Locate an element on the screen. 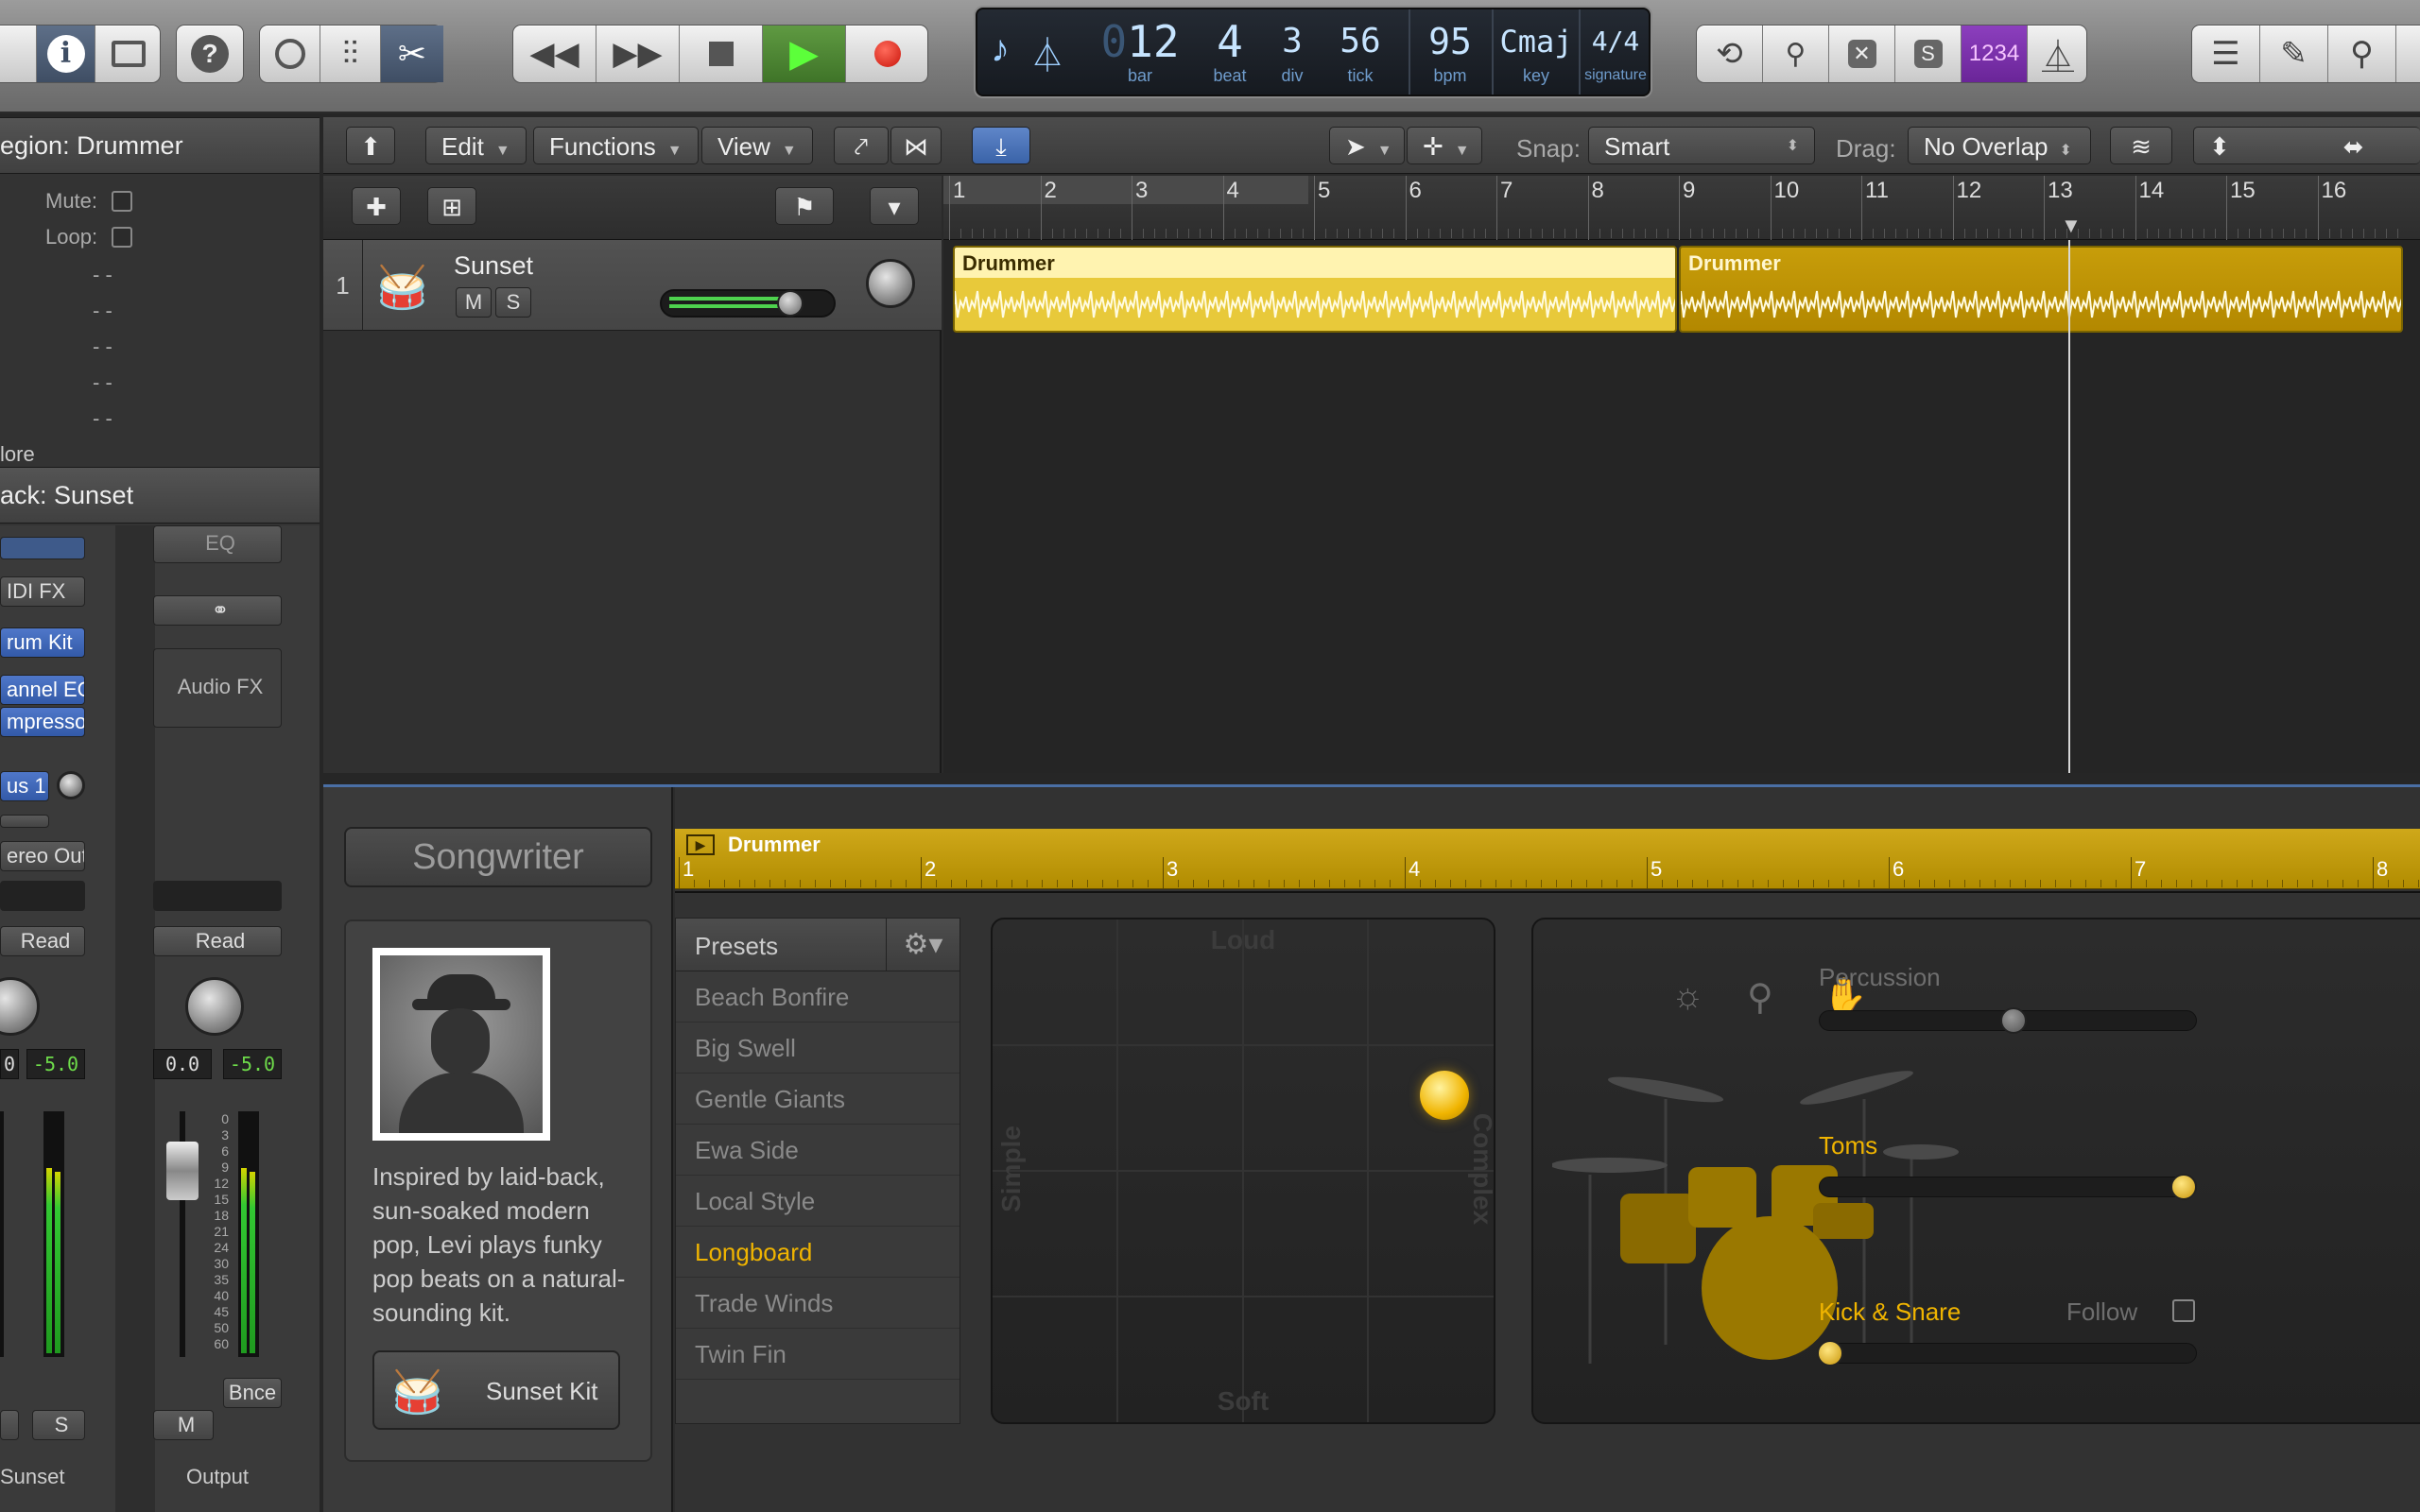 The height and width of the screenshot is (1512, 2420). tuner-icon: ⏃ is located at coordinates (1047, 52).